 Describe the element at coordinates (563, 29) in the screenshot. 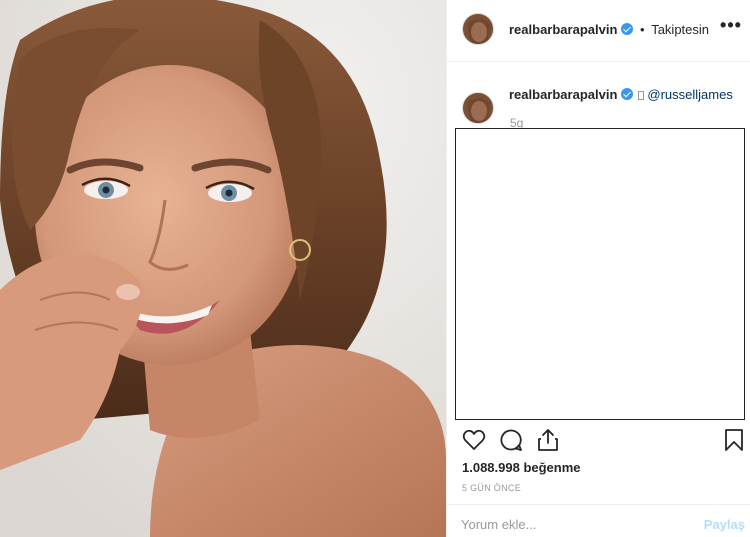

I see `header-username: realbarbarapalvin` at that location.